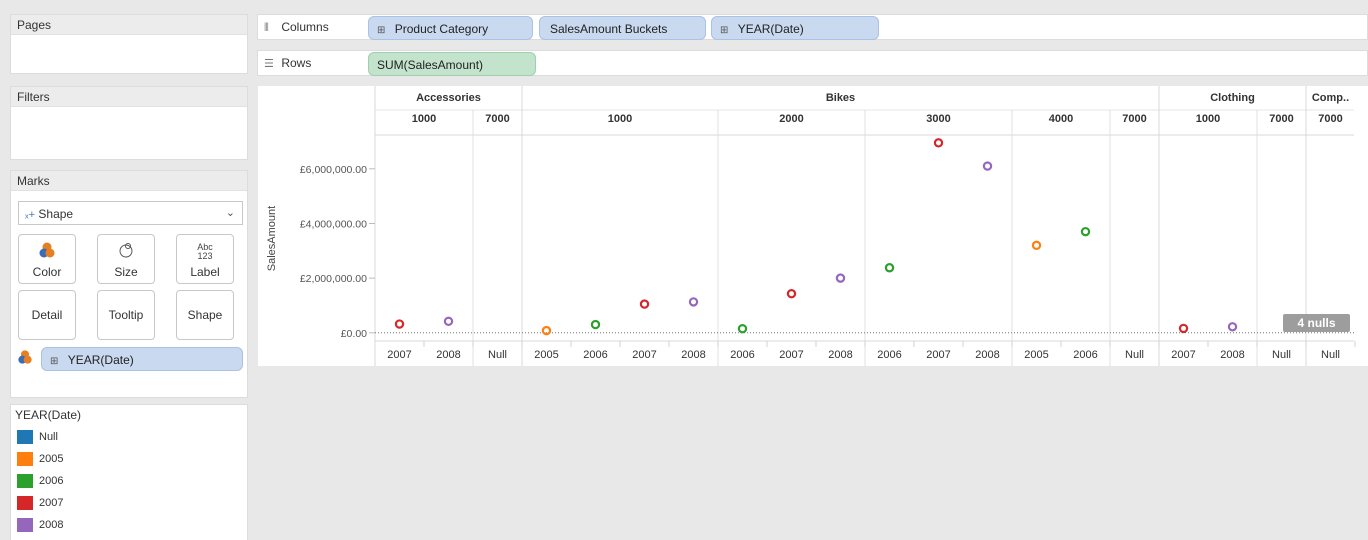 This screenshot has width=1368, height=540. I want to click on category-header: Bikes, so click(840, 98).